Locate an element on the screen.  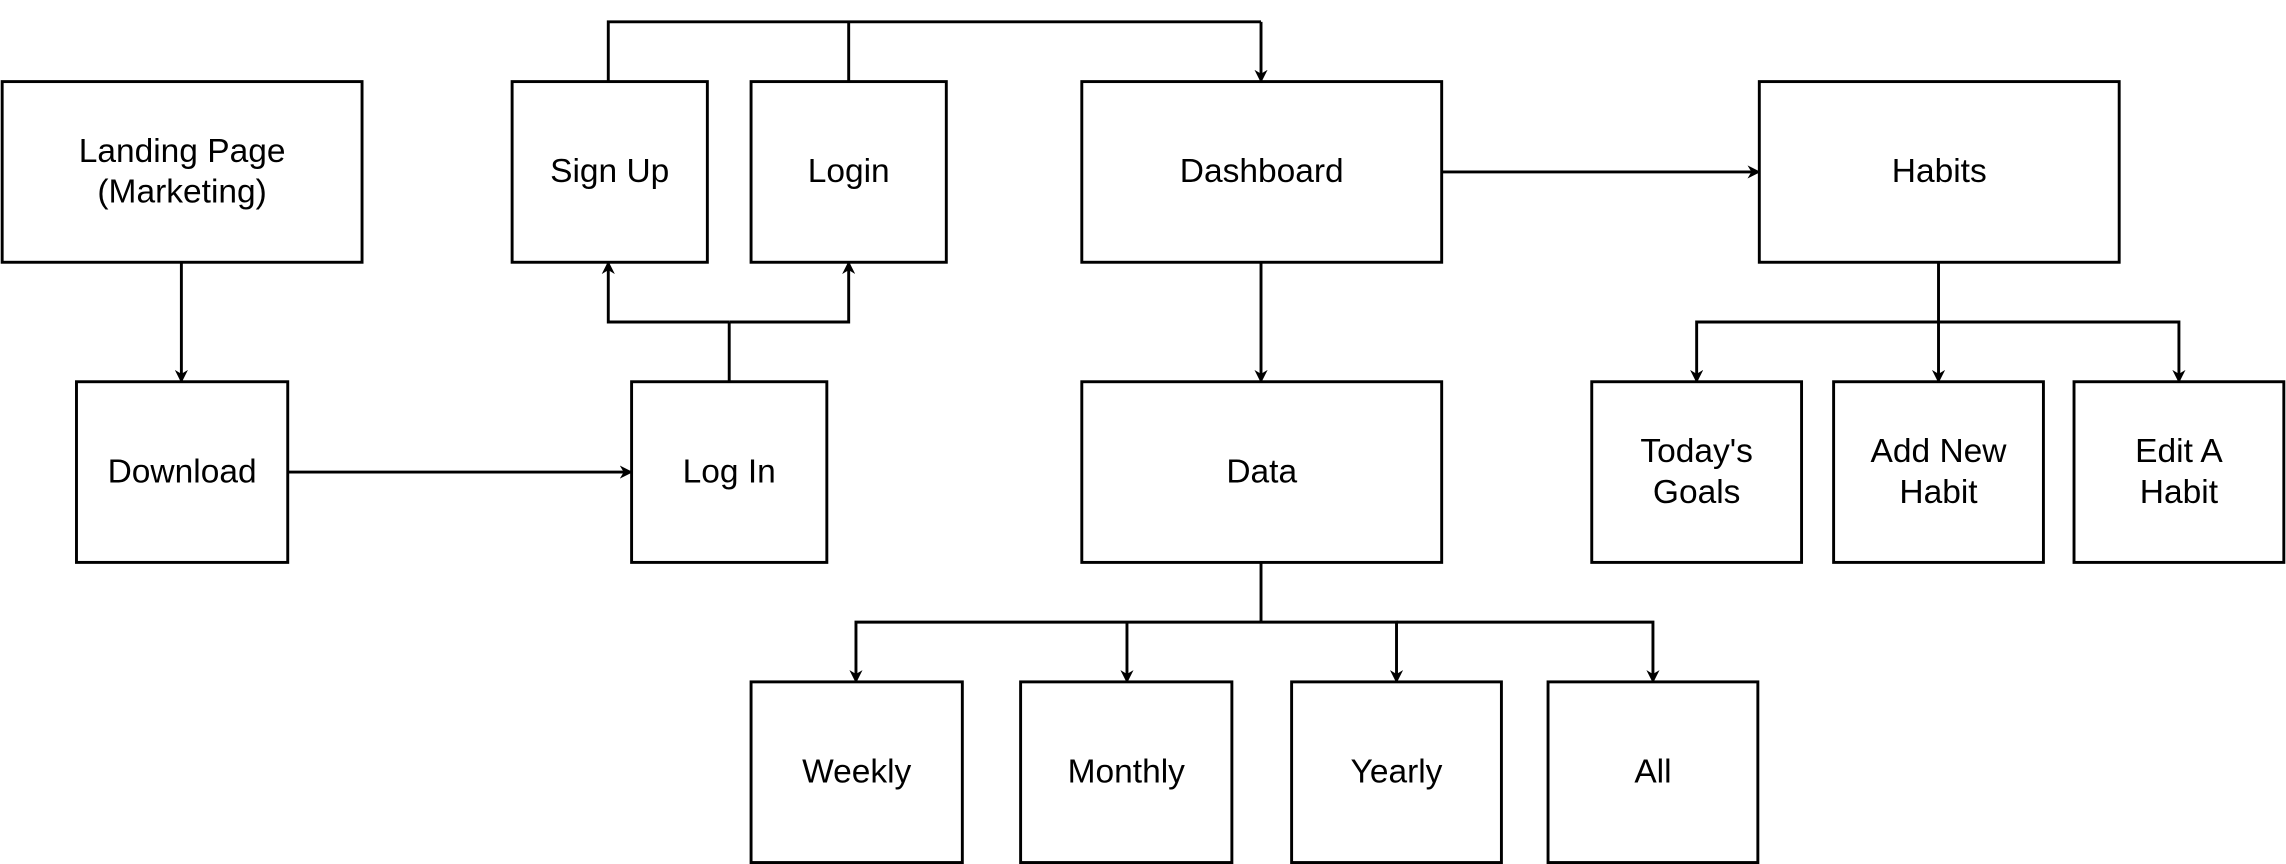
node-login: Login is located at coordinates (848, 172).